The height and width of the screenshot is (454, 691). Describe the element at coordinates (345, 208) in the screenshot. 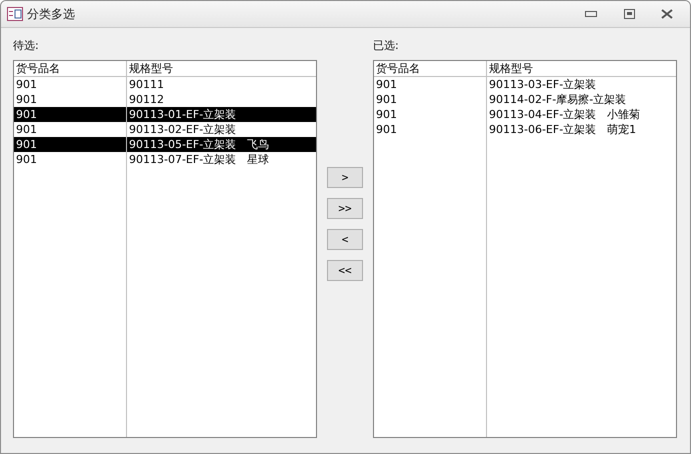

I see `move-button: >>` at that location.